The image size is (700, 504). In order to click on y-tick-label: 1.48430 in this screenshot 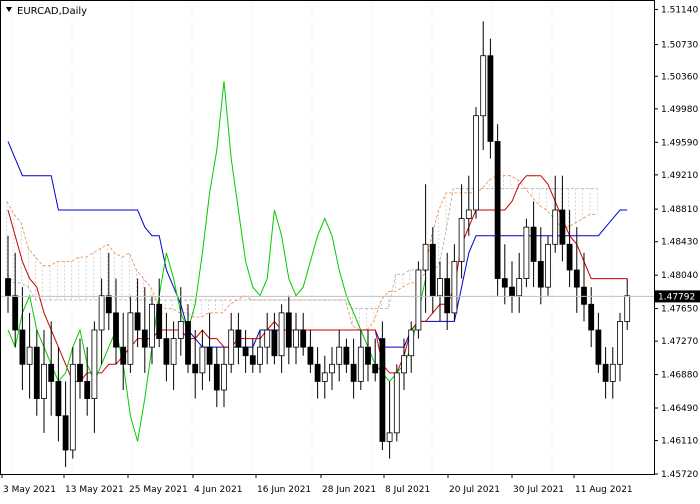, I will do `click(679, 243)`.